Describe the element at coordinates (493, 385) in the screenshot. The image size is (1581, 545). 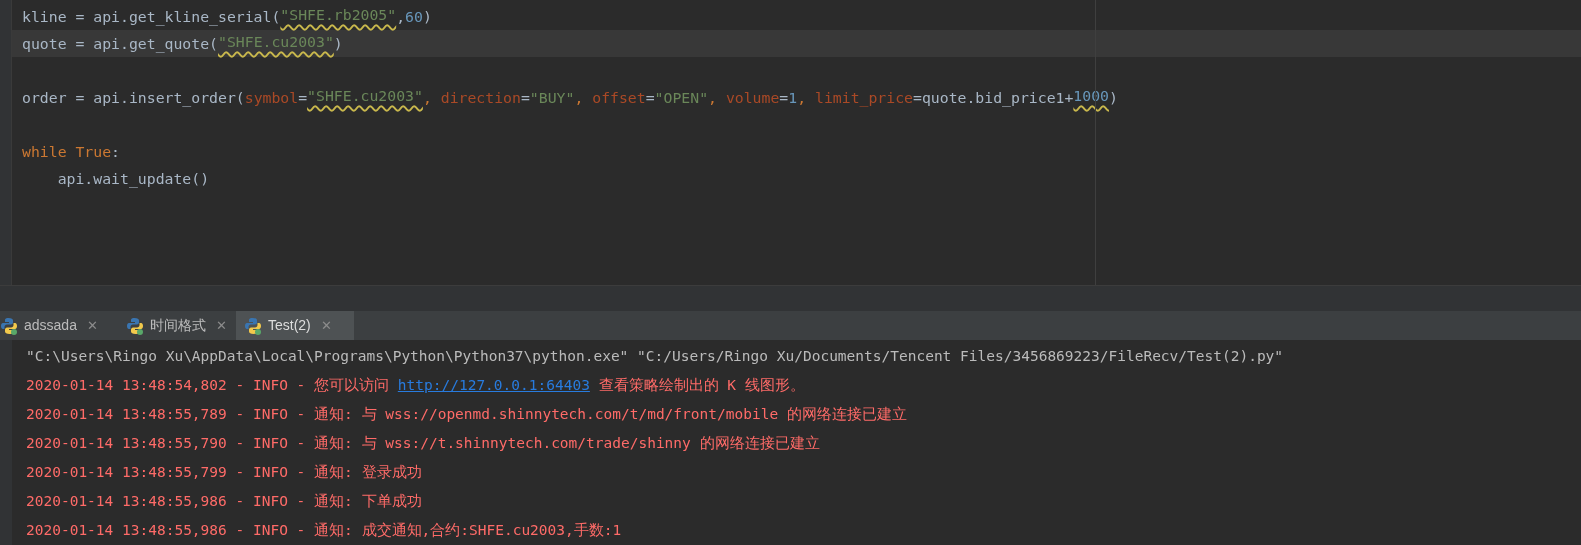
I see `url-link: http://127.0.0.1:64403` at that location.